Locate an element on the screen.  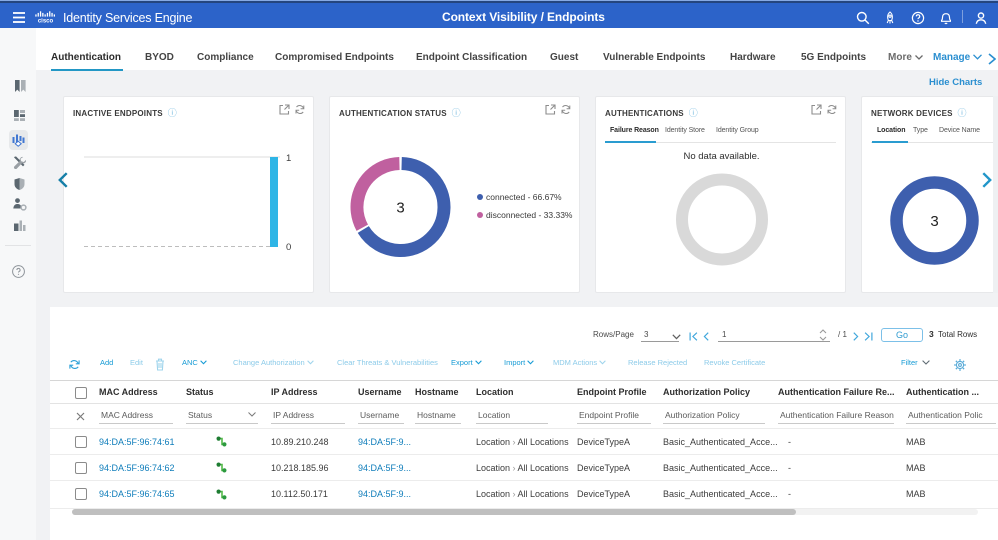
svg-text: 1 is located at coordinates (288, 158).